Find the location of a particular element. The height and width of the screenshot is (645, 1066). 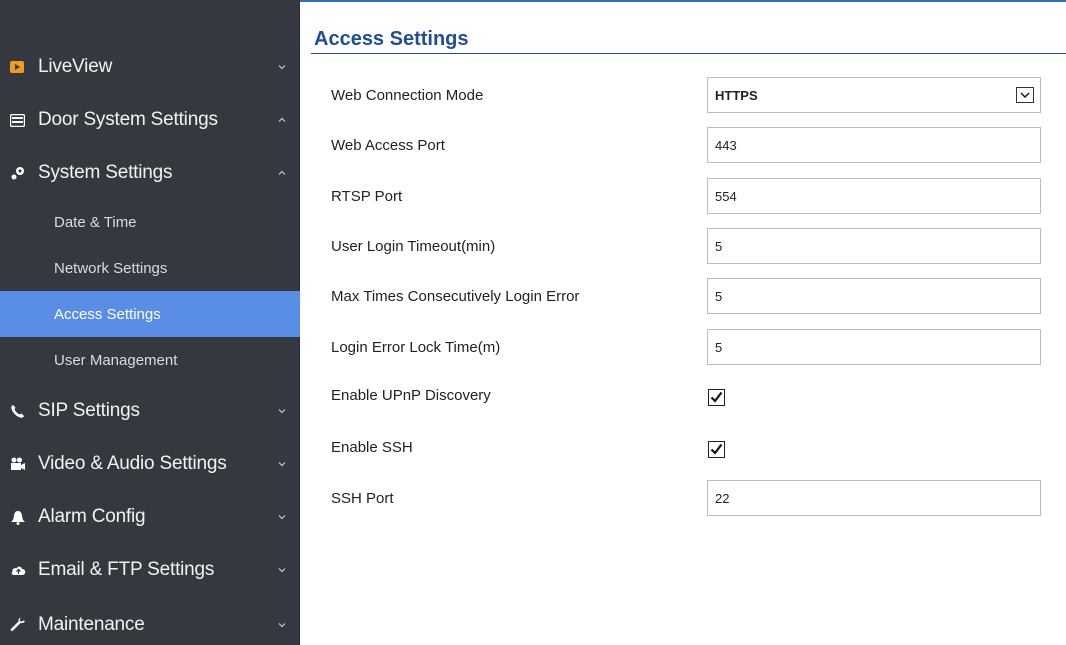

sidebar-item-door-system-settings: Door System Settings is located at coordinates (150, 120).